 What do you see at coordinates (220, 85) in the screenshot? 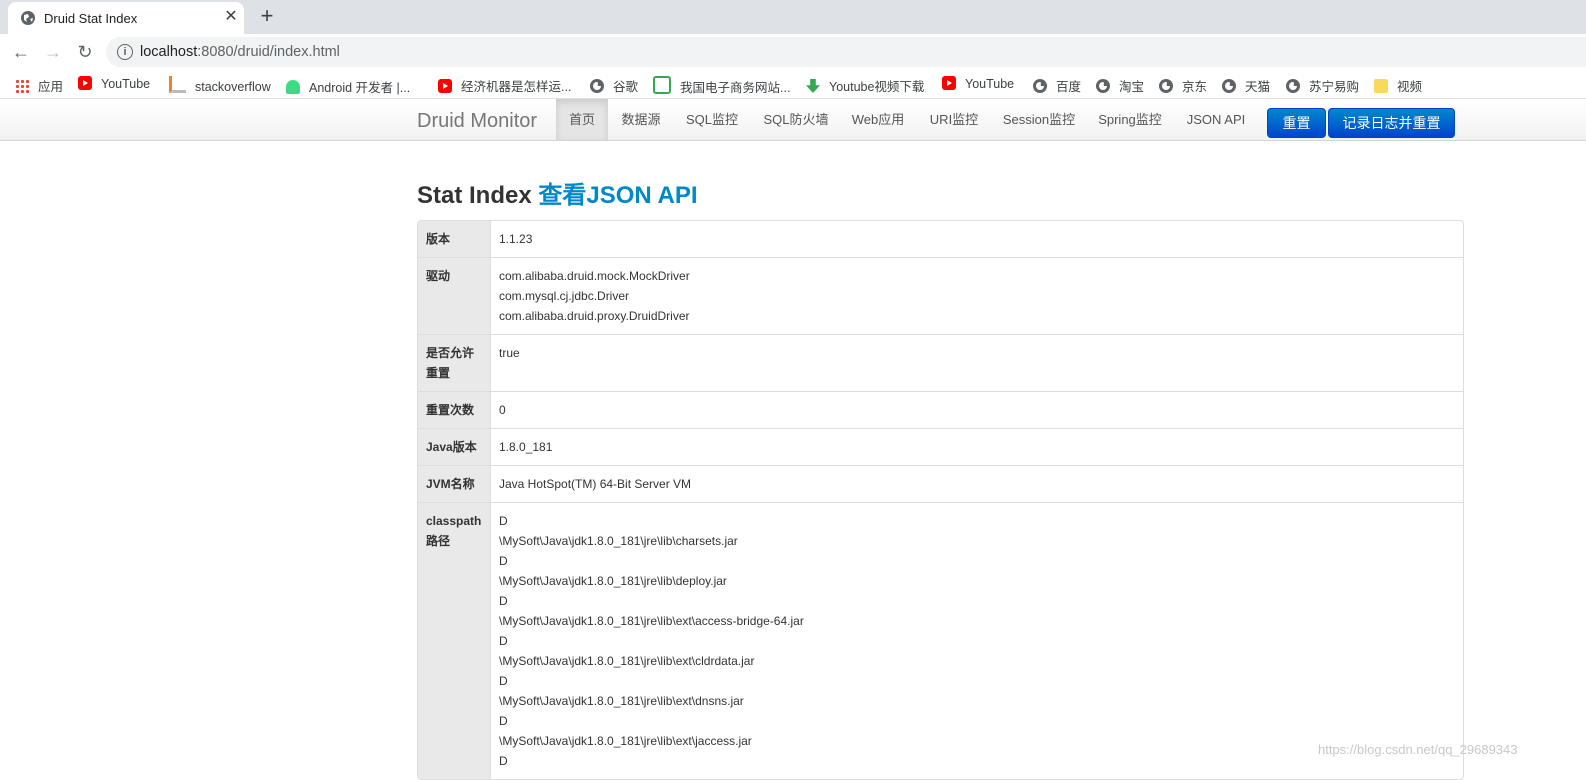
I see `bookmark-stackoverflow: stackoverflow` at bounding box center [220, 85].